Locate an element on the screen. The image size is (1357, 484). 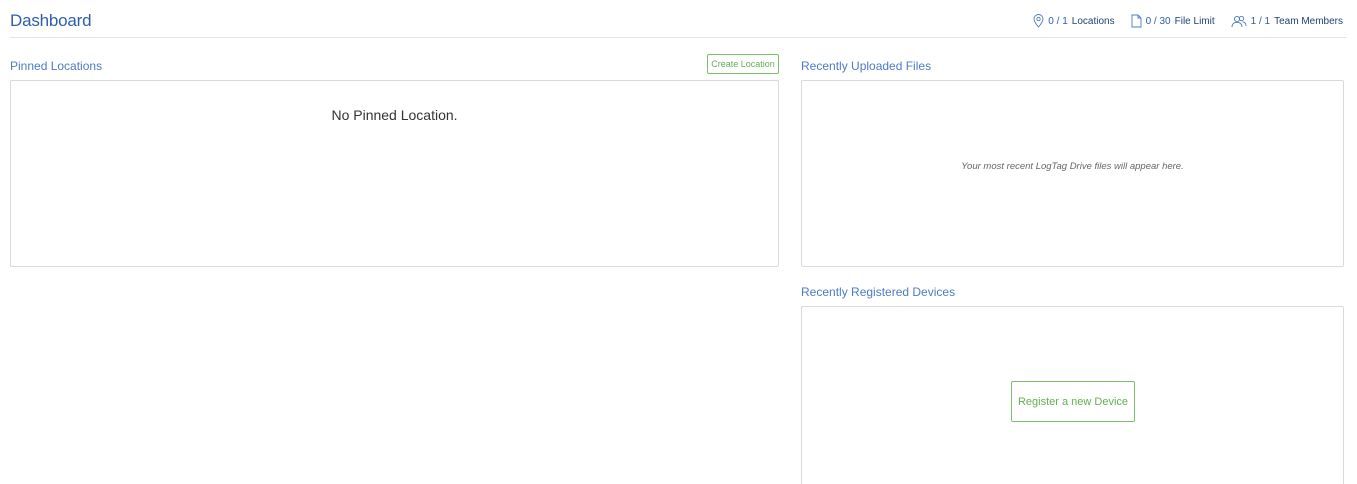
header-divider is located at coordinates (678, 37).